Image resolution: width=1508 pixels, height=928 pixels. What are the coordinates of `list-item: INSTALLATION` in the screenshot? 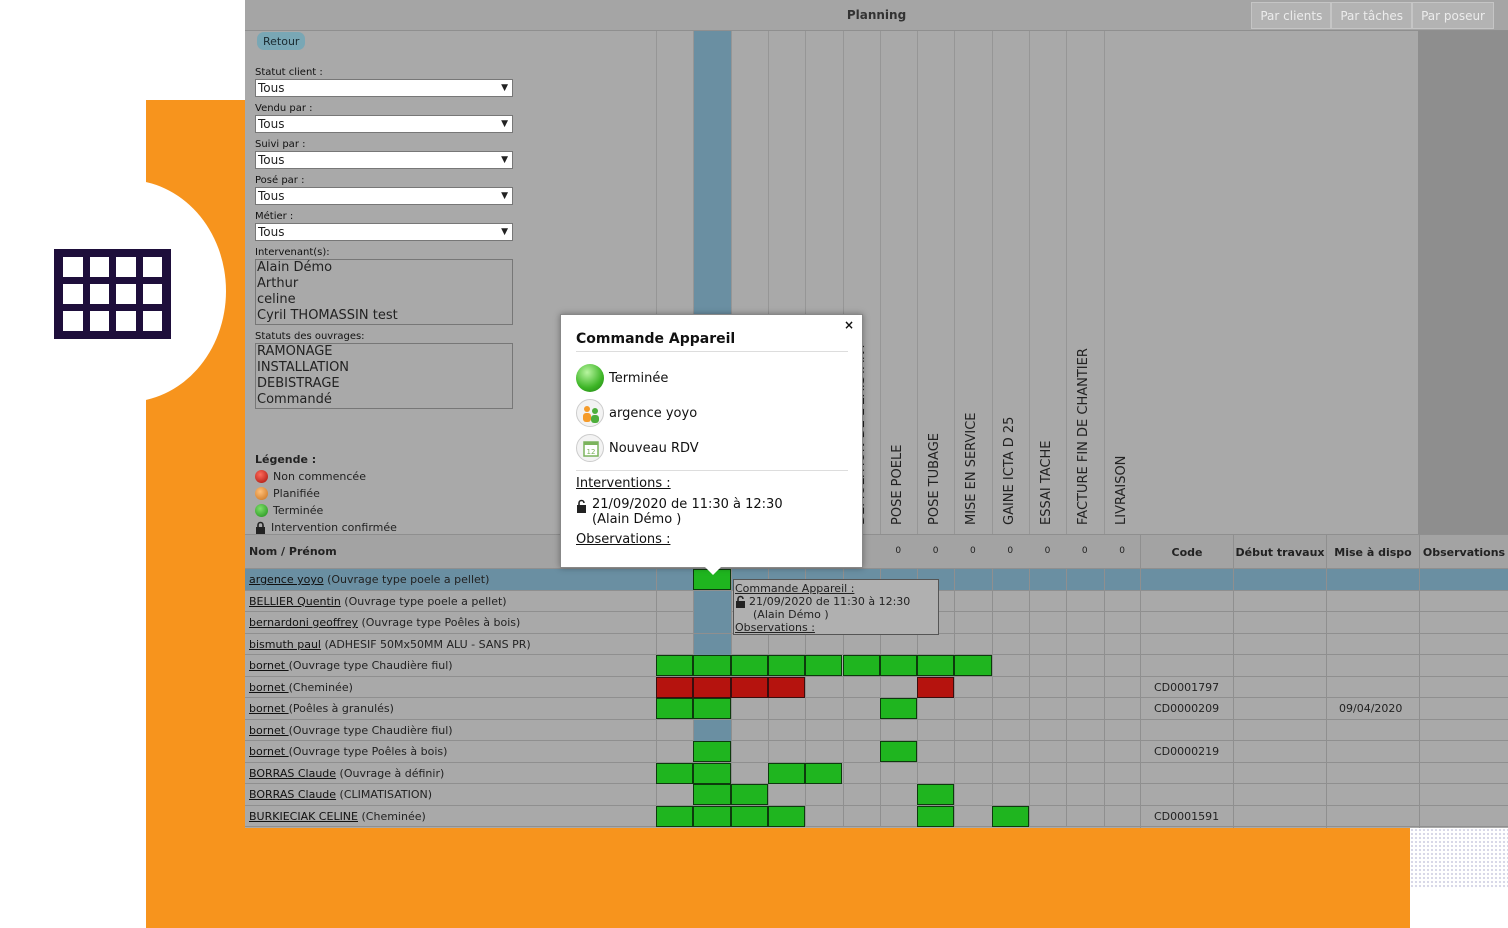 It's located at (384, 368).